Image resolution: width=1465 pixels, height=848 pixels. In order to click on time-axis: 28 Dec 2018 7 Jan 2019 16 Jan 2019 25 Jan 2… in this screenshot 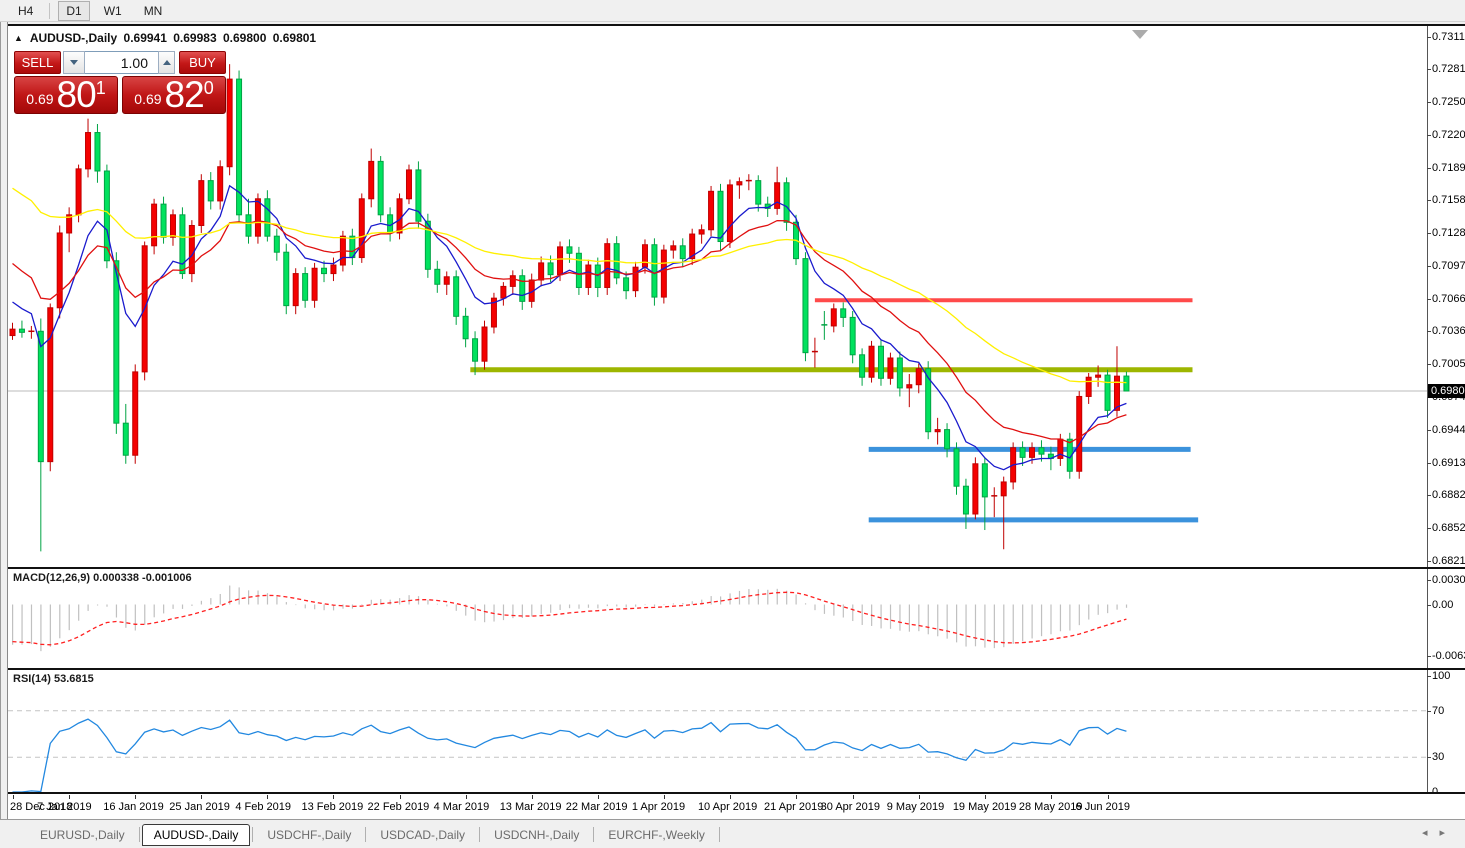, I will do `click(736, 805)`.